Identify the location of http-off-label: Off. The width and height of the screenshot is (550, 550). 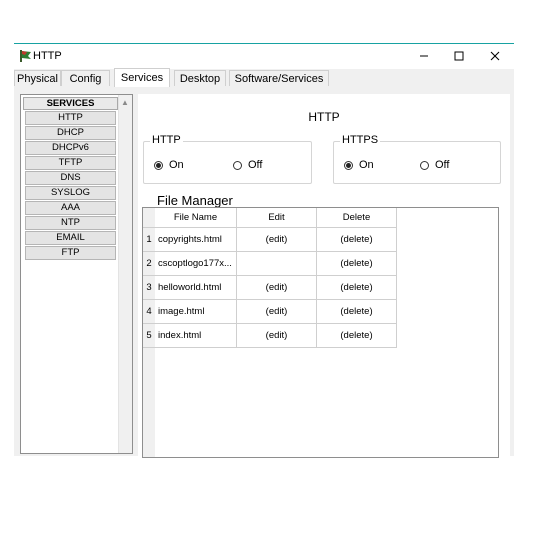
(255, 165).